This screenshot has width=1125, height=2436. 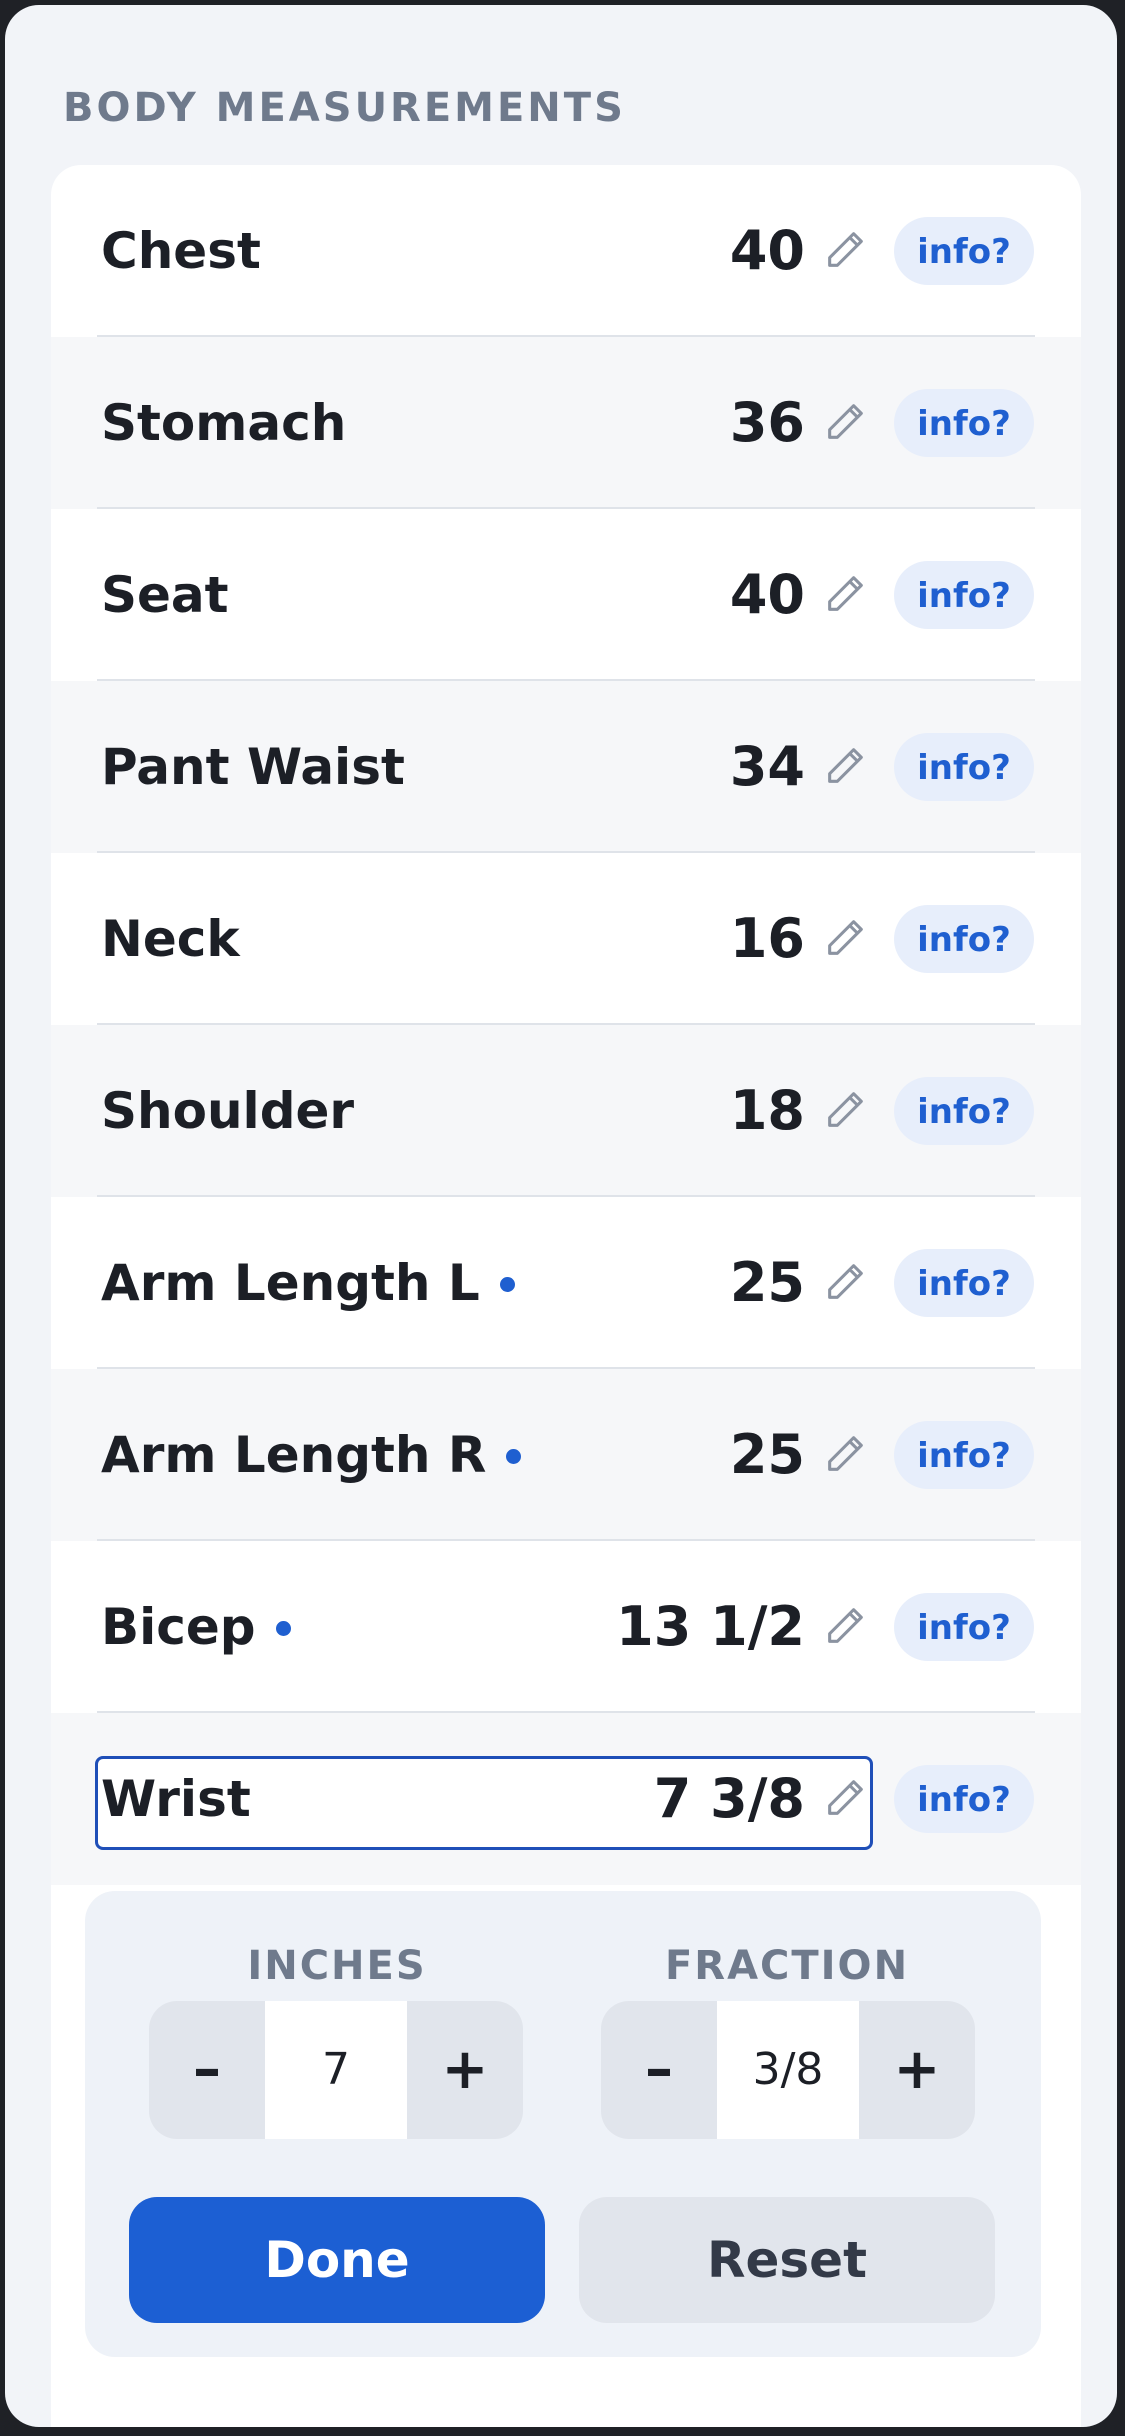 What do you see at coordinates (337, 2260) in the screenshot?
I see `done-button: Done` at bounding box center [337, 2260].